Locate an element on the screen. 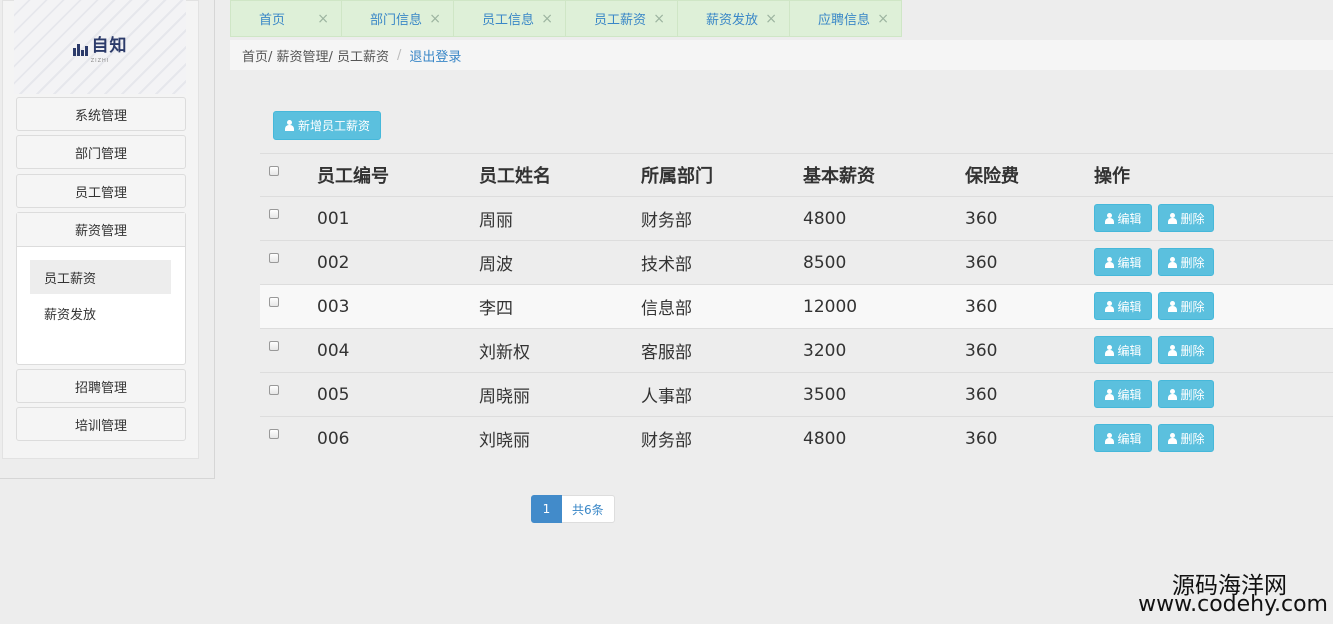  tab-employee-salary: 员工薪资 × is located at coordinates (622, 18).